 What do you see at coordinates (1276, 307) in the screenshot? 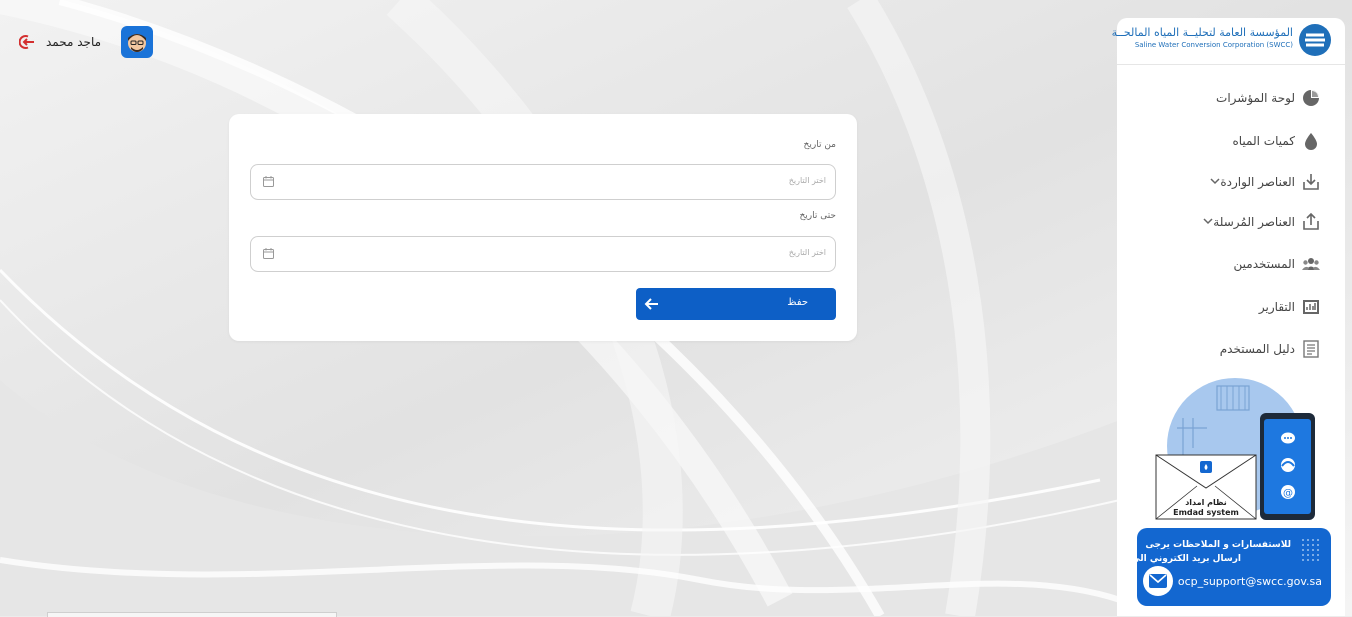
I see `sidebar-item-label: التقارير` at bounding box center [1276, 307].